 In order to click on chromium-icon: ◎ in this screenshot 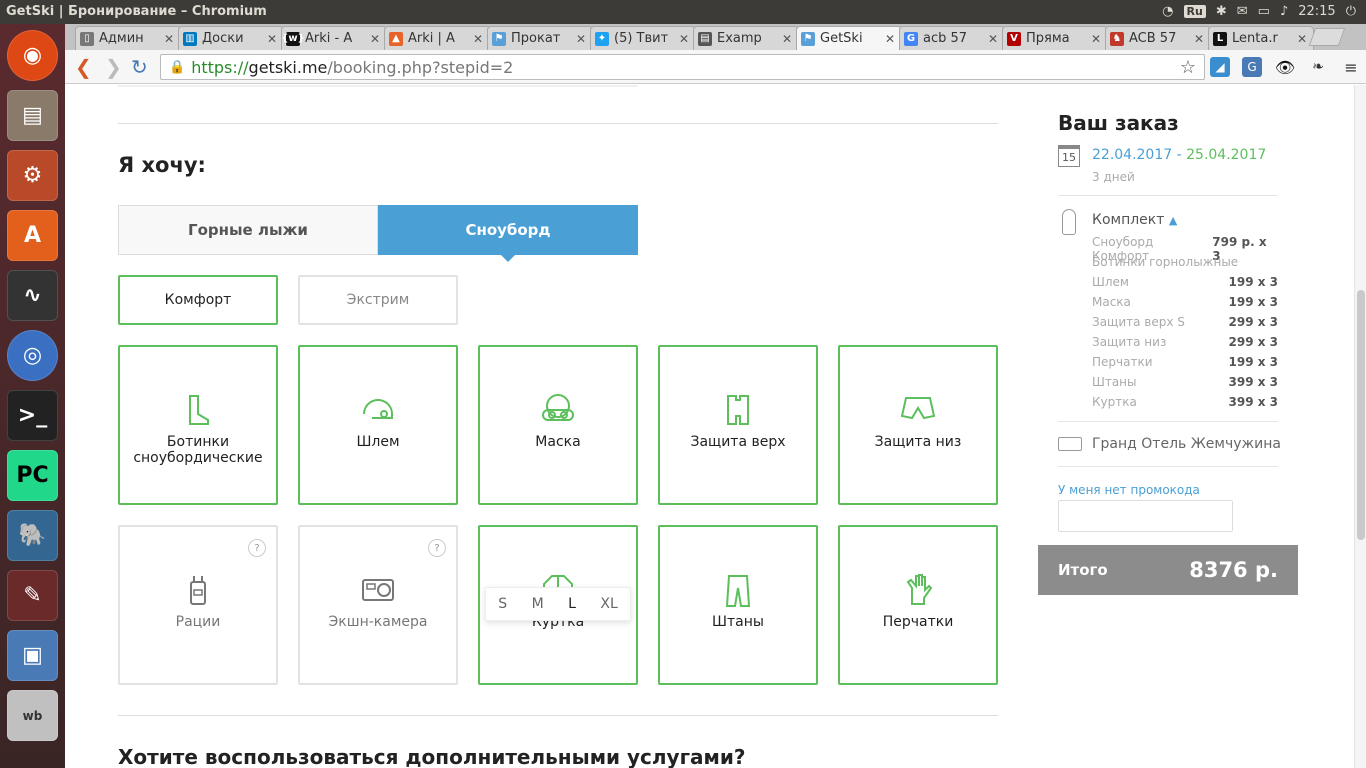, I will do `click(32, 355)`.